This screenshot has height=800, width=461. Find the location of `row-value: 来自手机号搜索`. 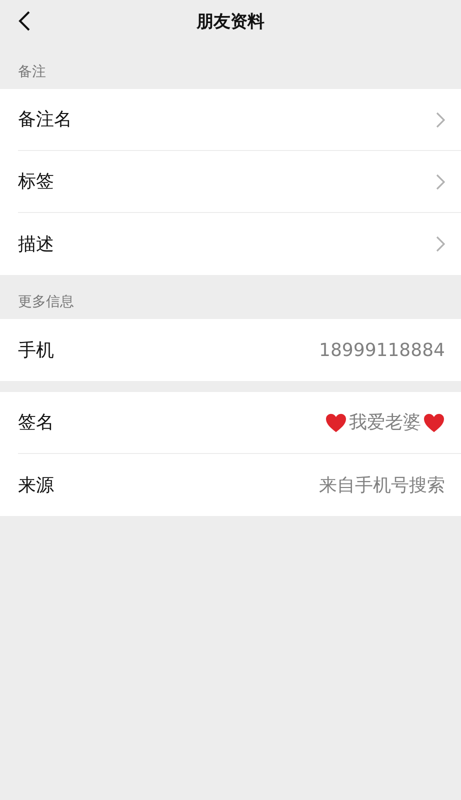

row-value: 来自手机号搜索 is located at coordinates (382, 486).